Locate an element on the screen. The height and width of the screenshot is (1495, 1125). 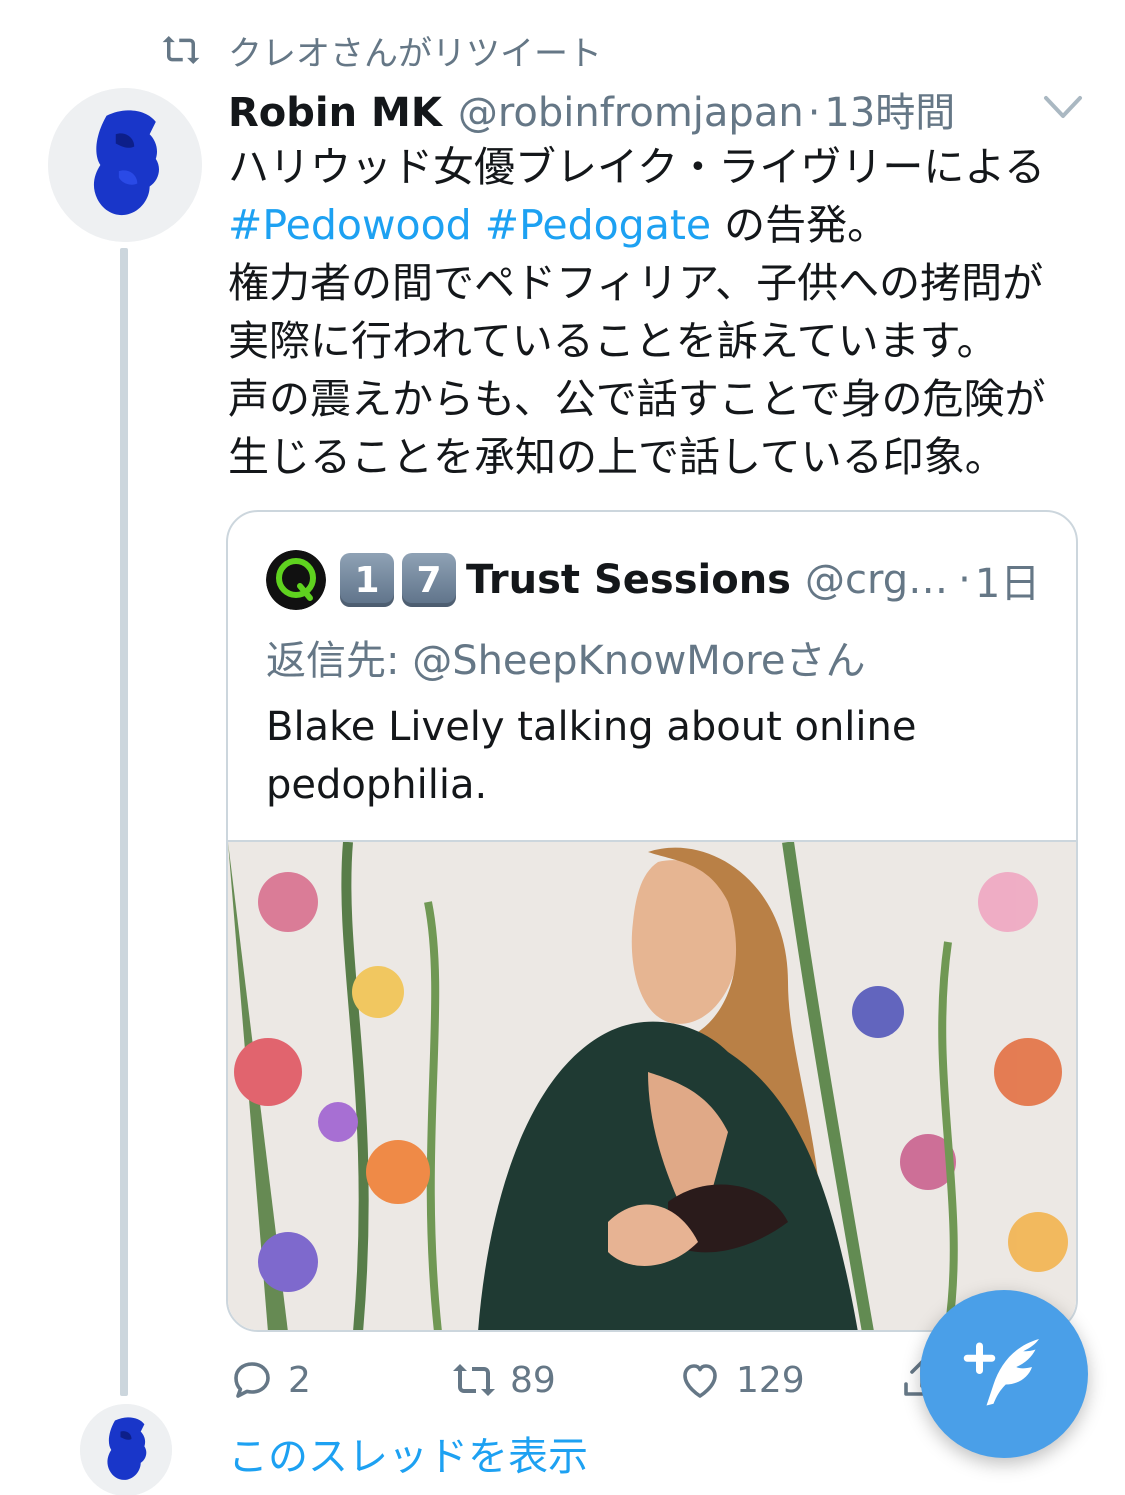
tweet-text: の告発。 is located at coordinates (800, 225).